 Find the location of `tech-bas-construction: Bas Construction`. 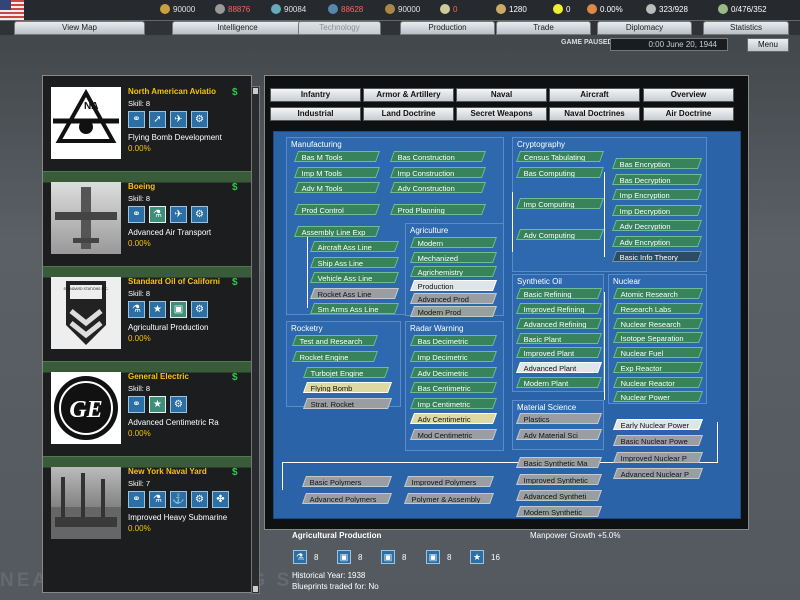

tech-bas-construction: Bas Construction is located at coordinates (438, 156).